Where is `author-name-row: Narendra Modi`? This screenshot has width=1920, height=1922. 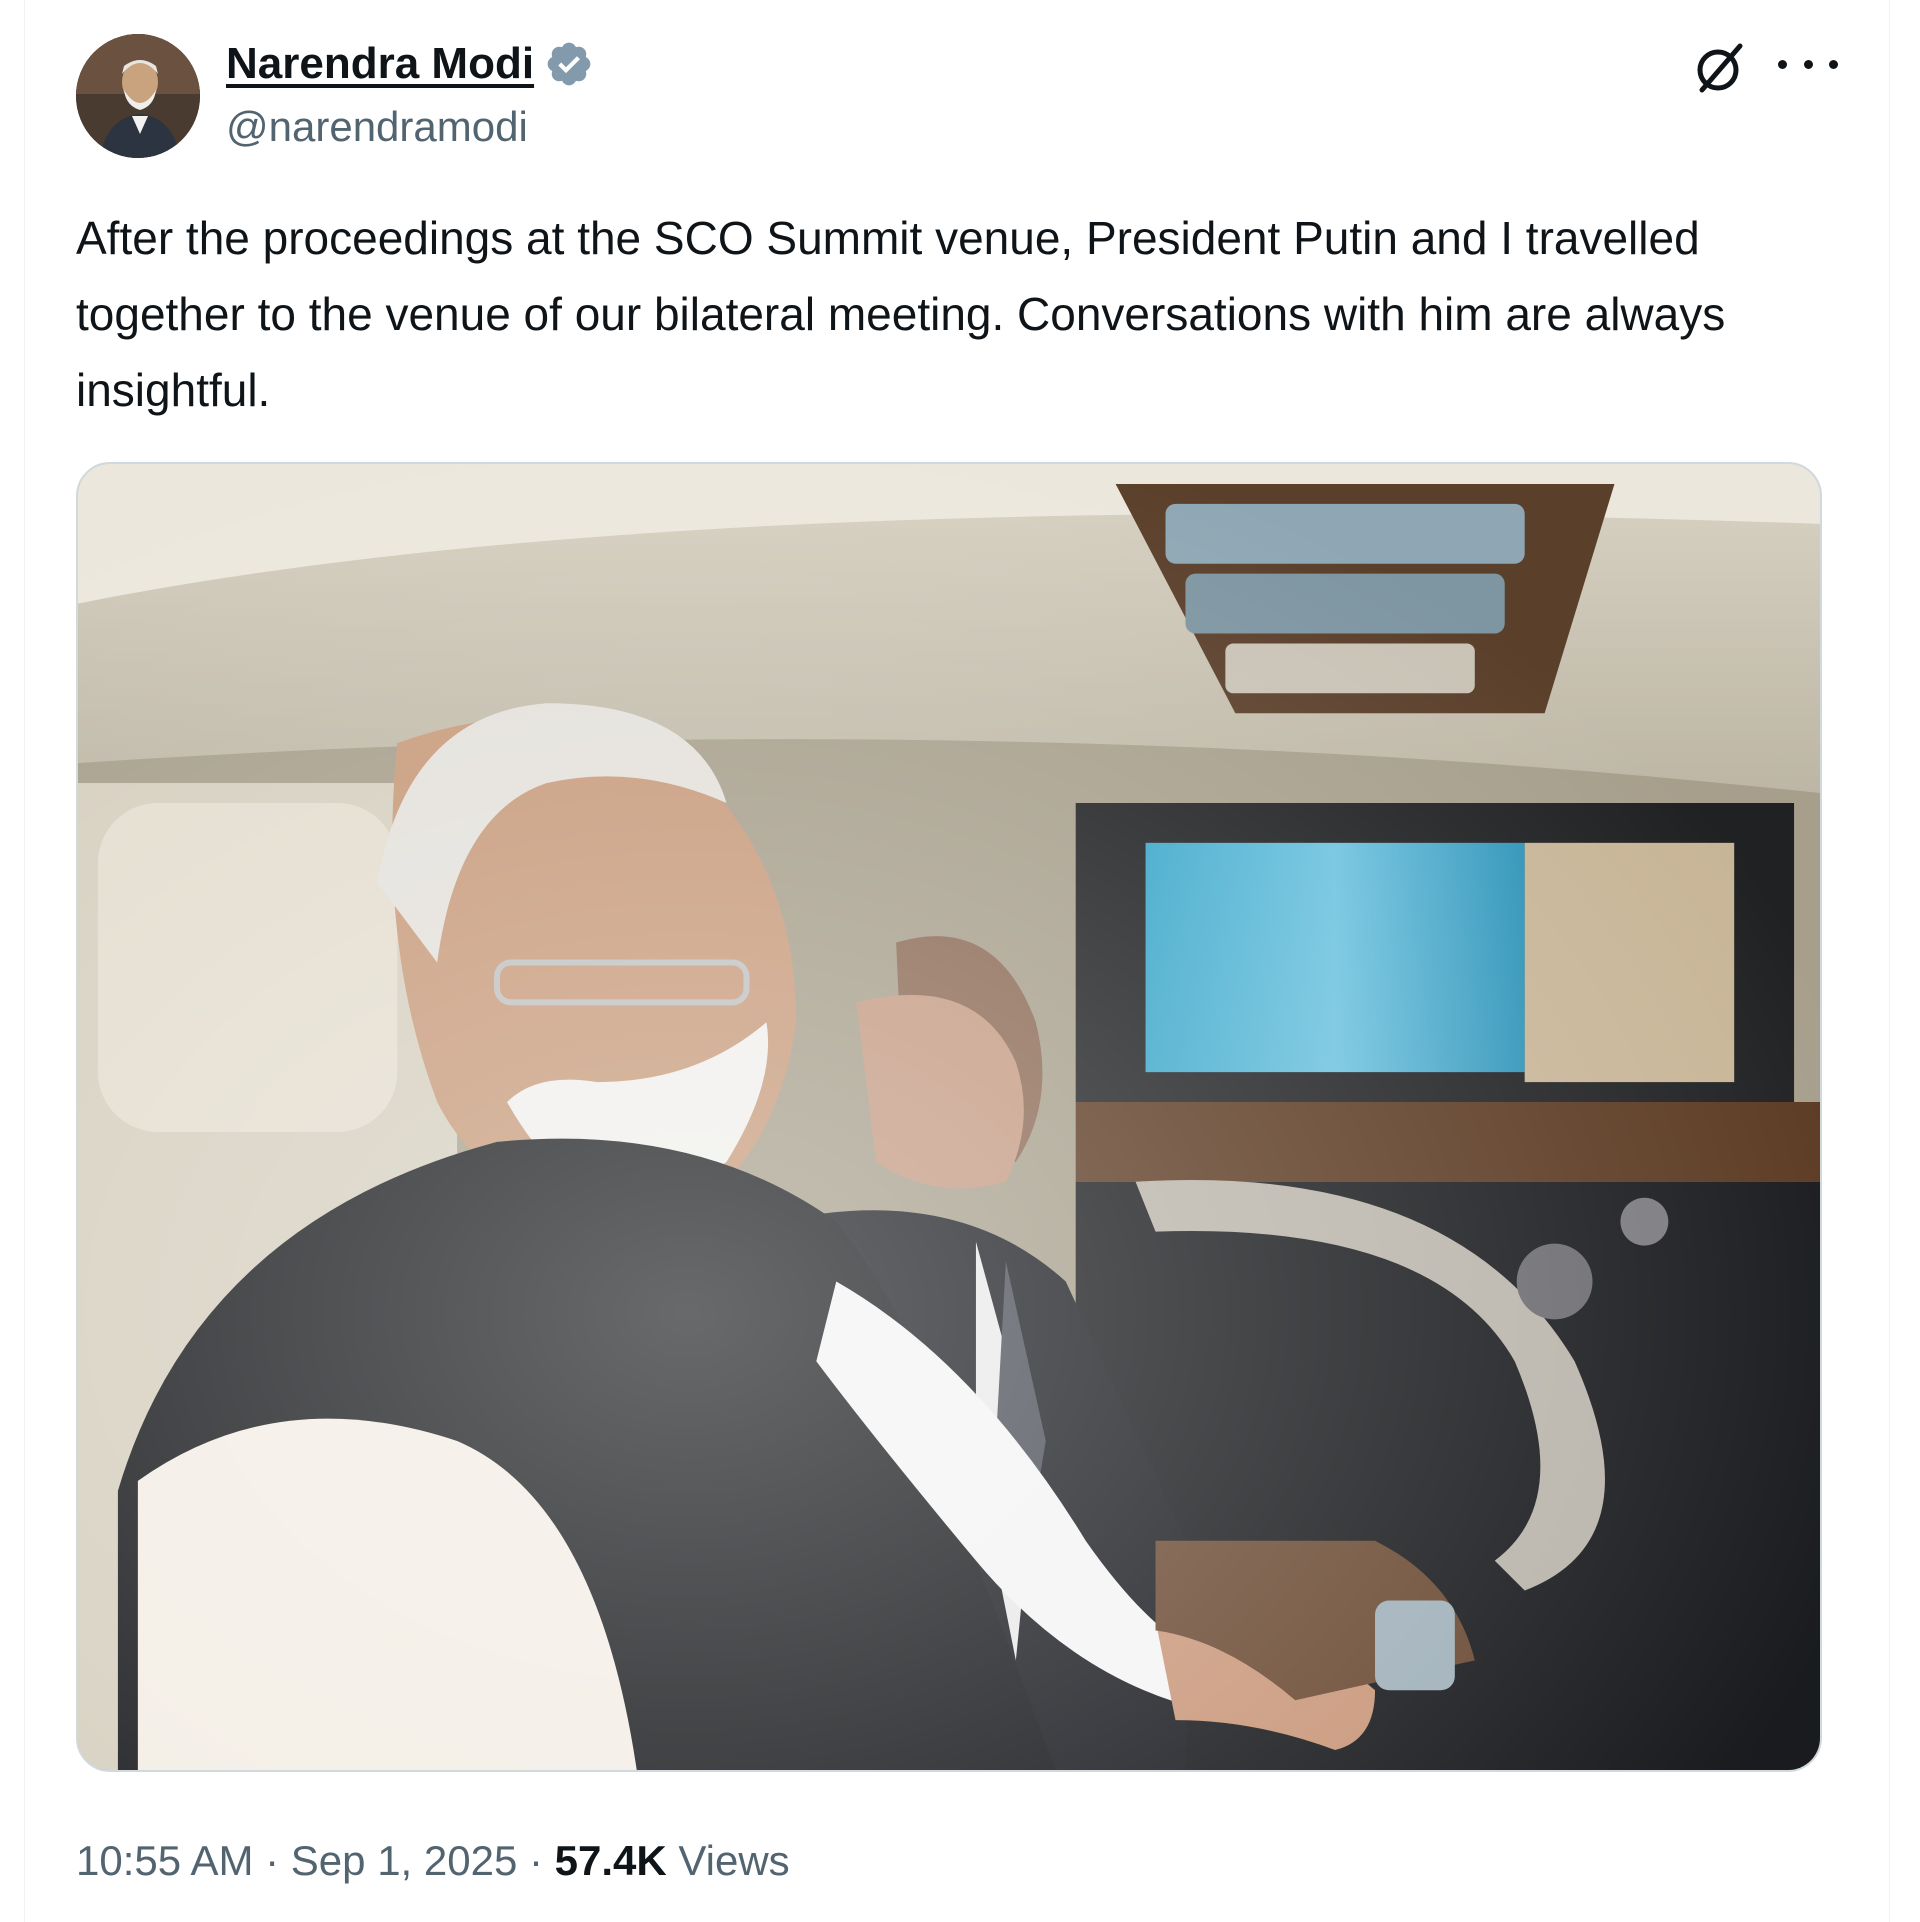
author-name-row: Narendra Modi is located at coordinates (410, 64).